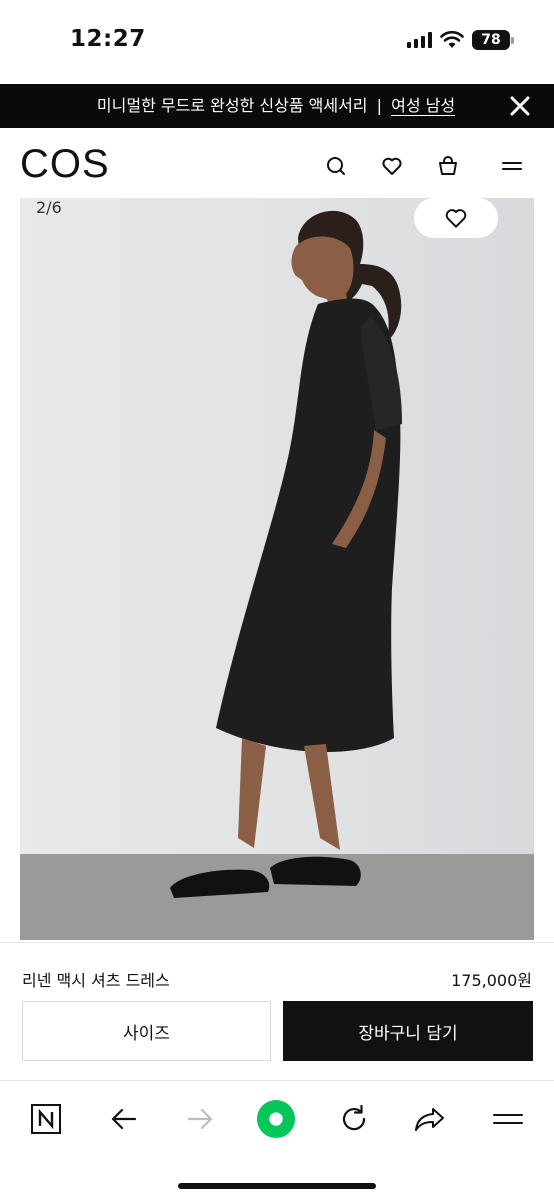  Describe the element at coordinates (520, 106) in the screenshot. I see `close-icon` at that location.